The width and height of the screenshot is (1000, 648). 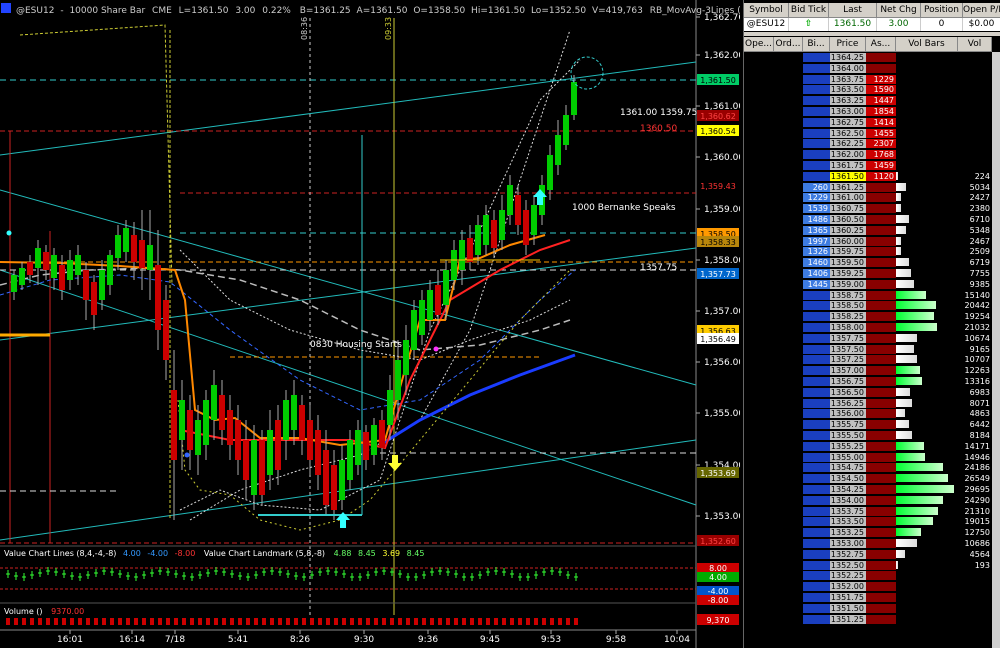 I want to click on price-cell: 1354.25, so click(x=848, y=489).